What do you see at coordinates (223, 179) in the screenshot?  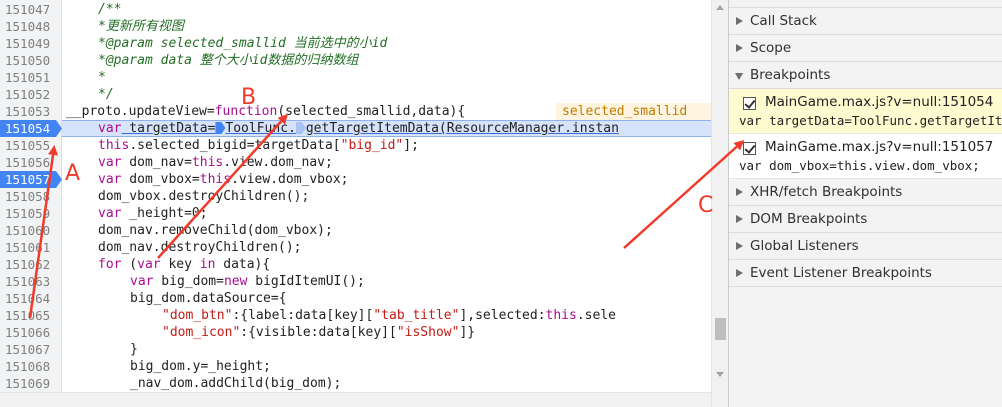 I see `code-line: var dom_vbox=this.view.dom_vbox;` at bounding box center [223, 179].